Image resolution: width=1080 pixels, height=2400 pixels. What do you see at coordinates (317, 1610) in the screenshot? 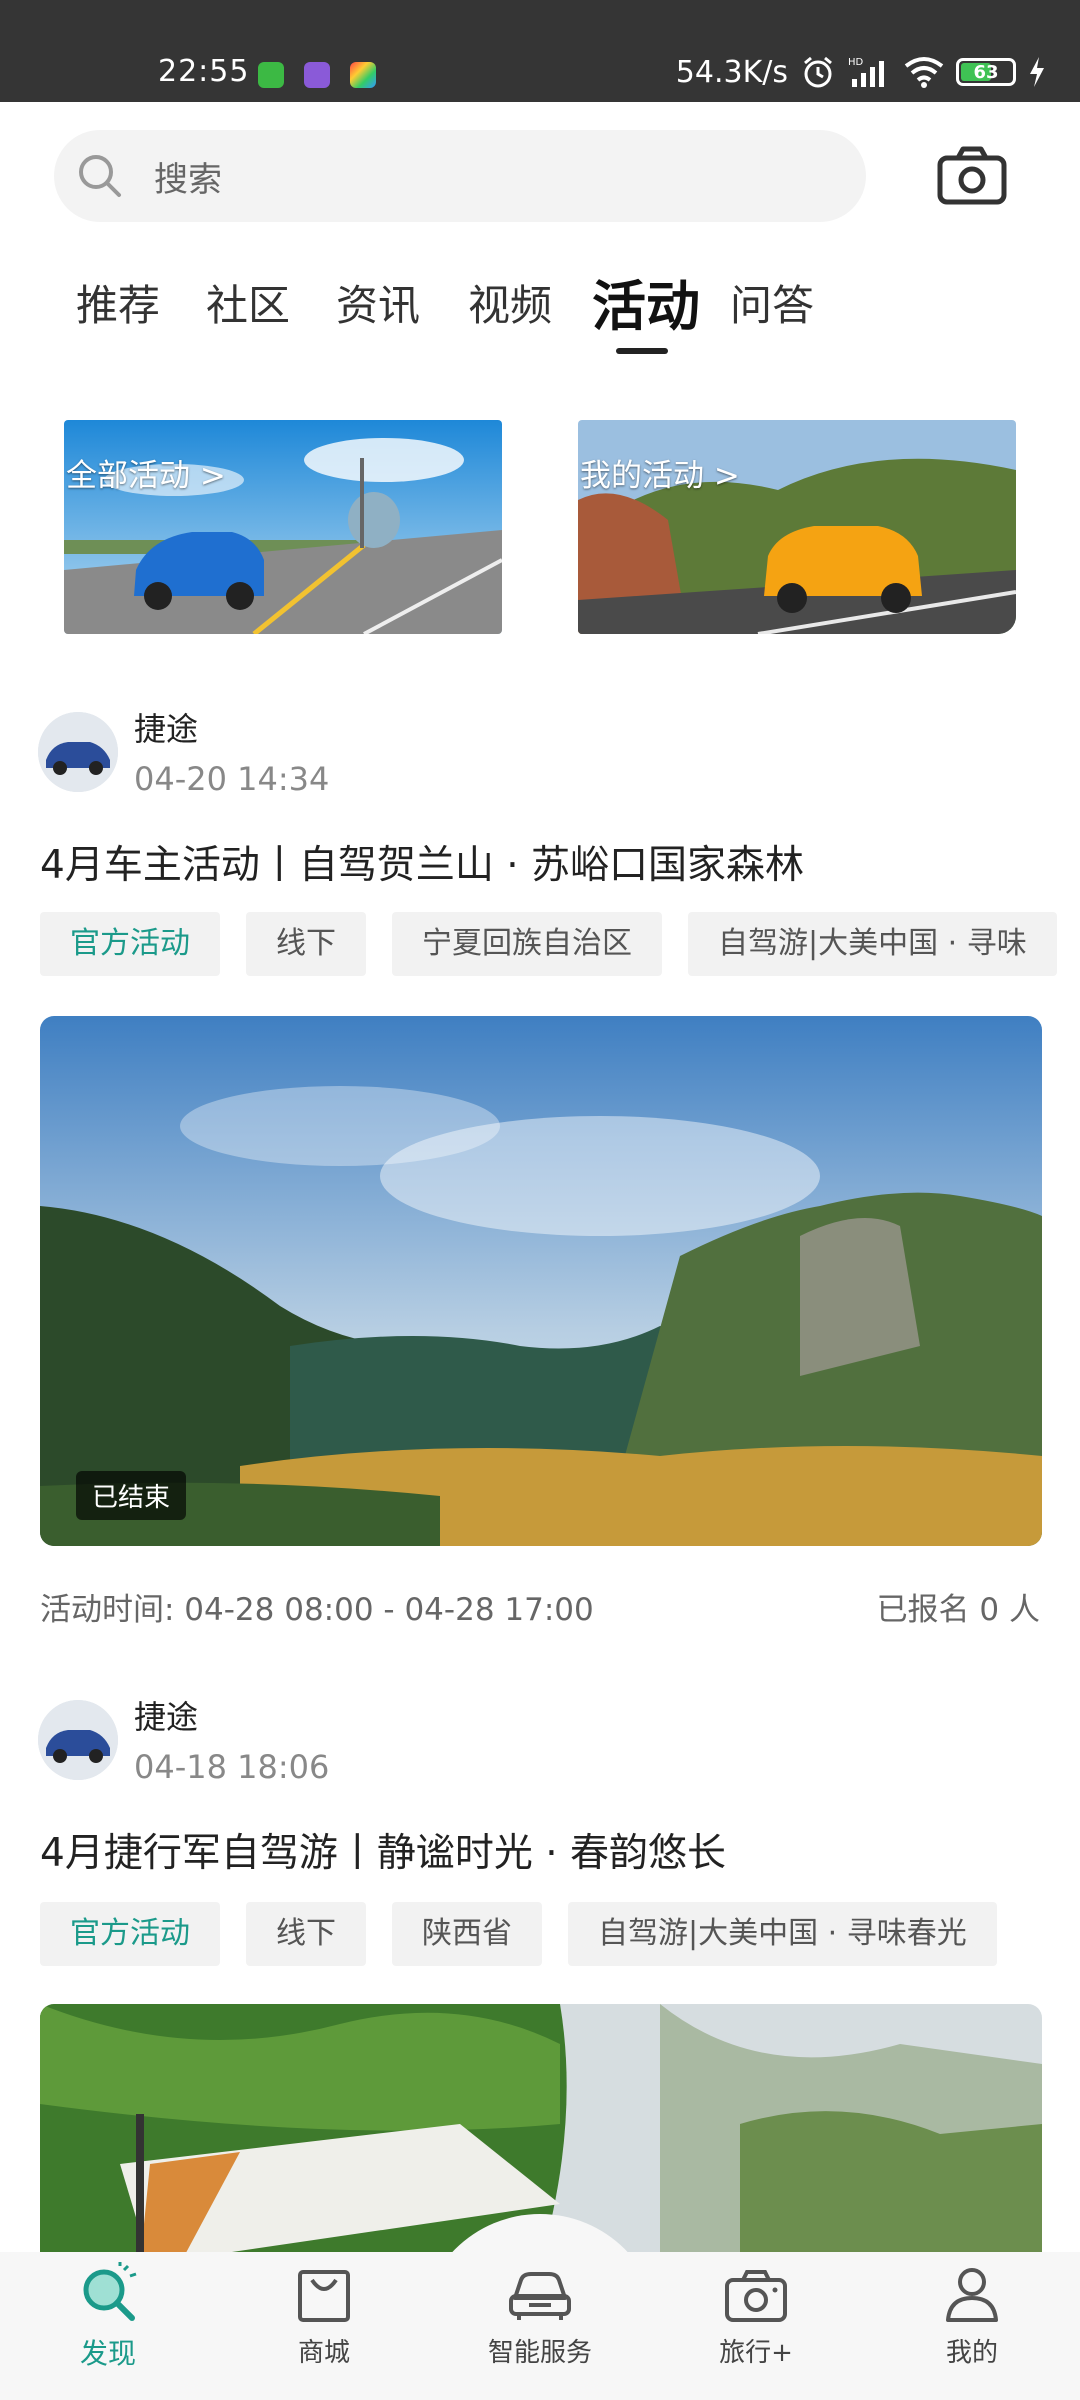
I see `activity-time: 活动时间: 04-28 08:00 - 04-28 17:00` at bounding box center [317, 1610].